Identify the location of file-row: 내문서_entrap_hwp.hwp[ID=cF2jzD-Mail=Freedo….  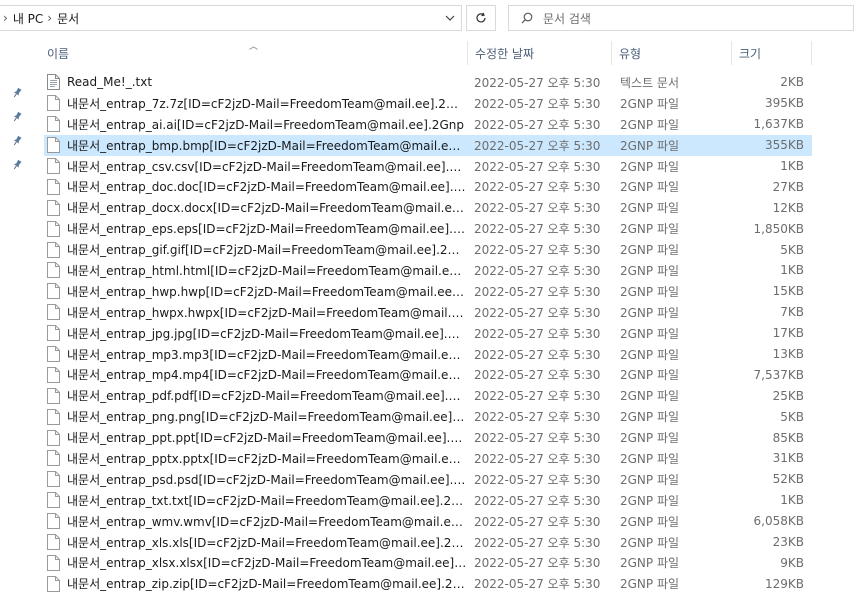
(428, 291).